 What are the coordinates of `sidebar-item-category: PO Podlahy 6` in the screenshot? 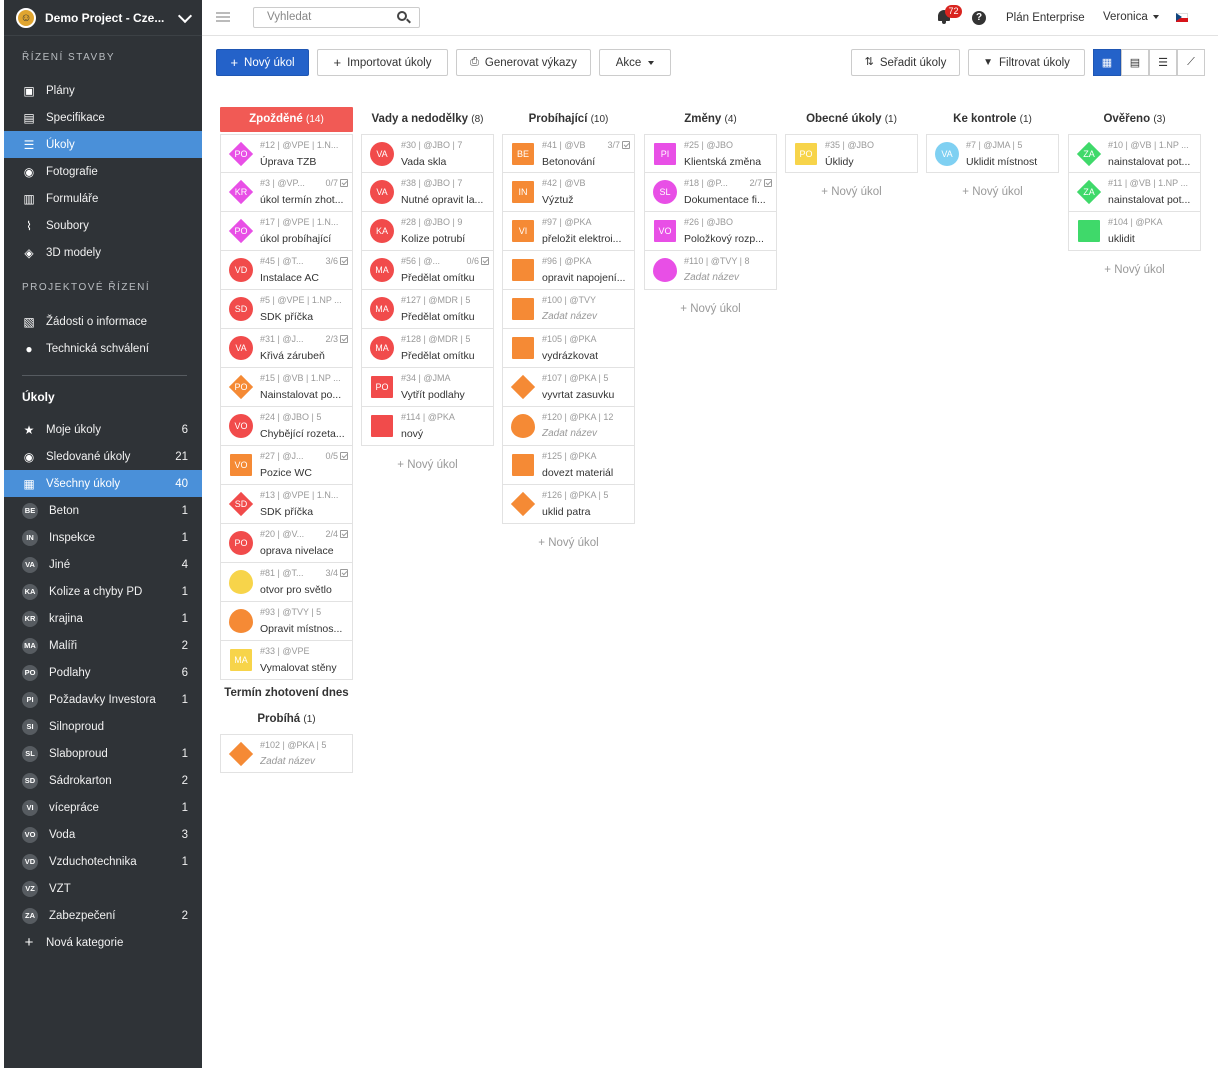 It's located at (103, 672).